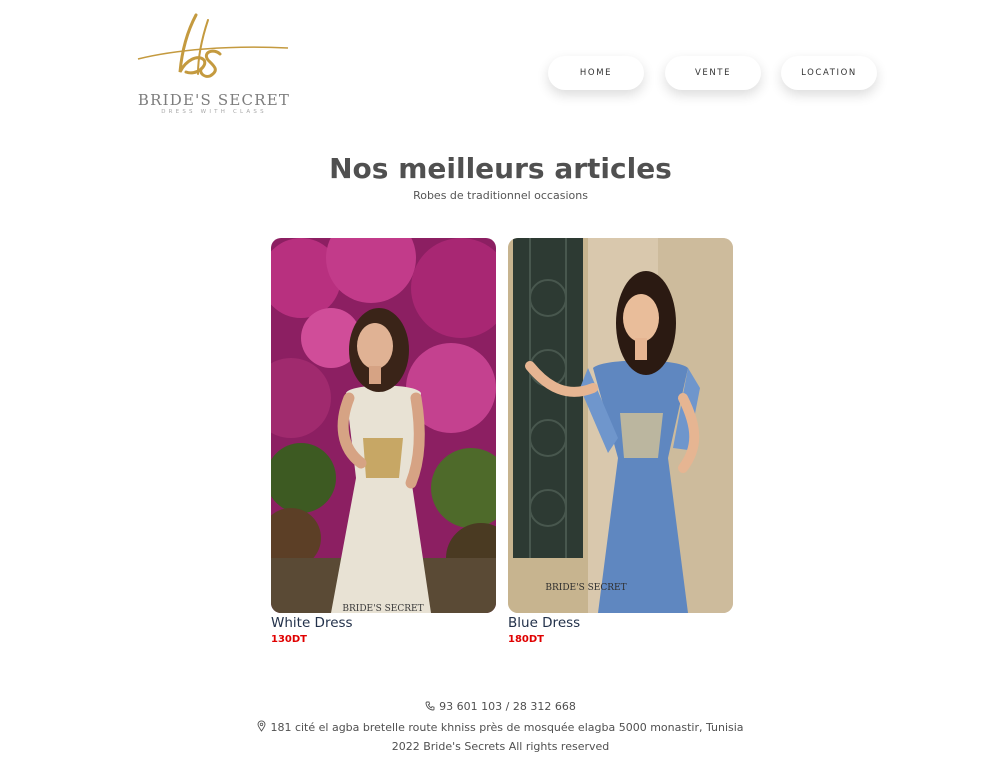 The height and width of the screenshot is (770, 1001). I want to click on footer-copyright: 2022 Bride's Secrets All rights reserved, so click(500, 746).